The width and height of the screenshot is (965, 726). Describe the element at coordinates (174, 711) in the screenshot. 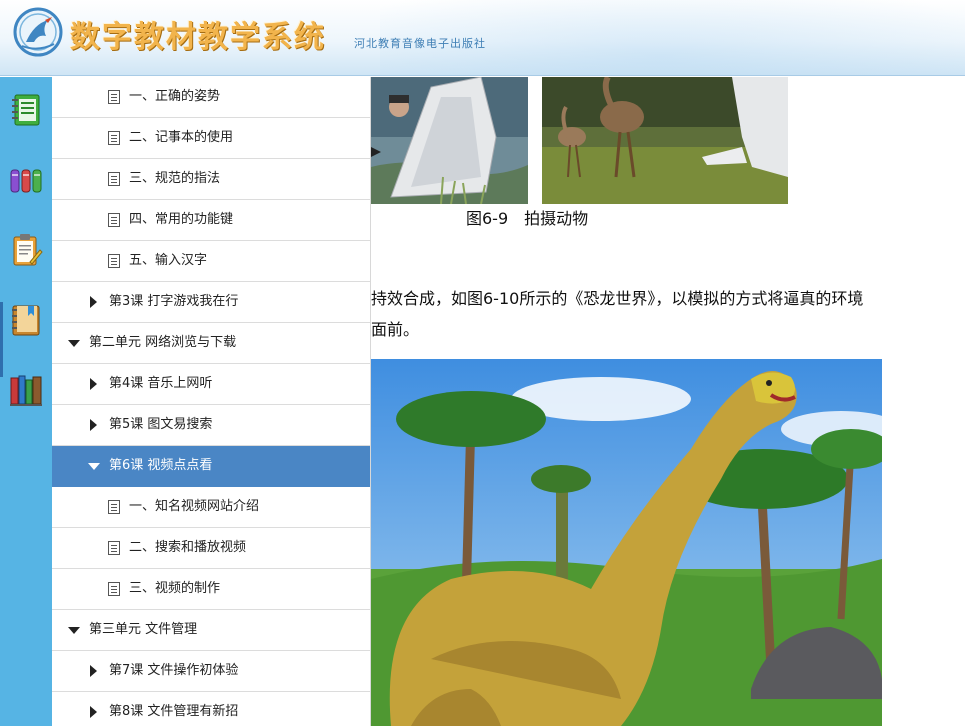

I see `menu-item-label: 第8课 文件管理有新招` at that location.